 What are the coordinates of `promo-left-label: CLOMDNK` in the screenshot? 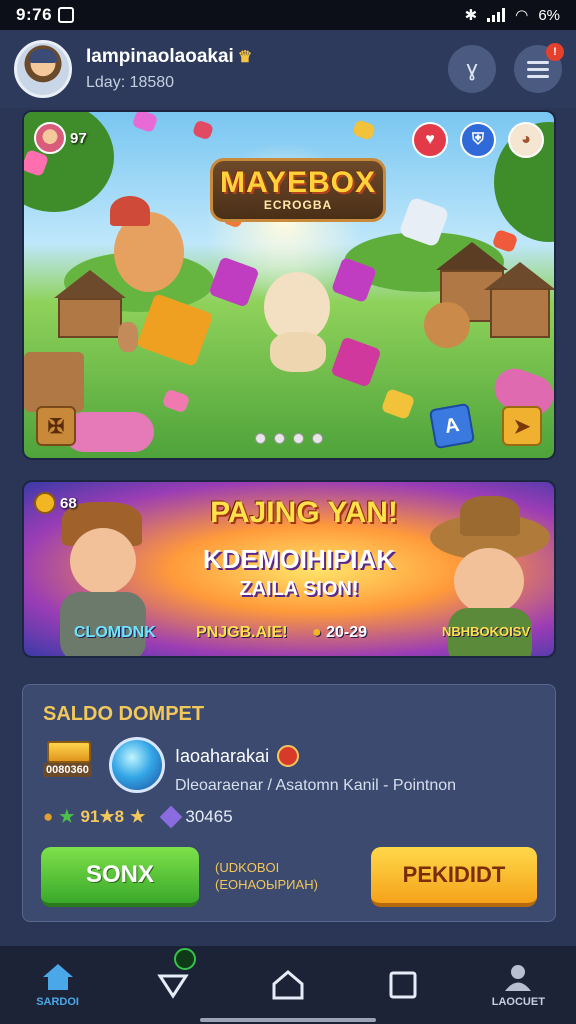 It's located at (115, 632).